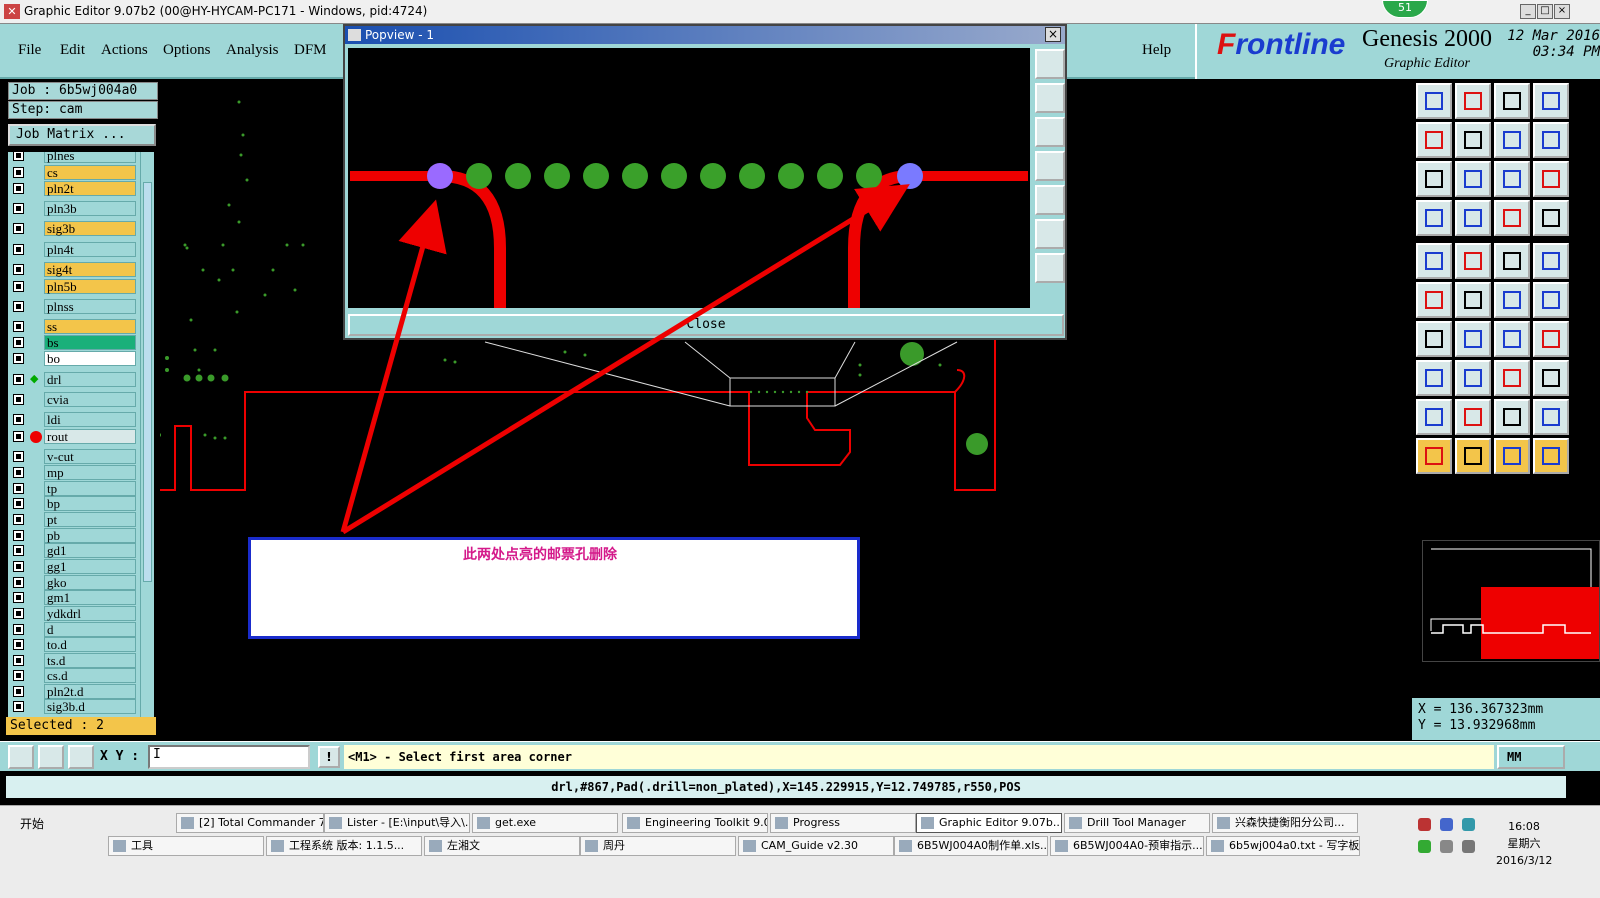 The image size is (1600, 898). What do you see at coordinates (81, 757) in the screenshot?
I see `grid-button` at bounding box center [81, 757].